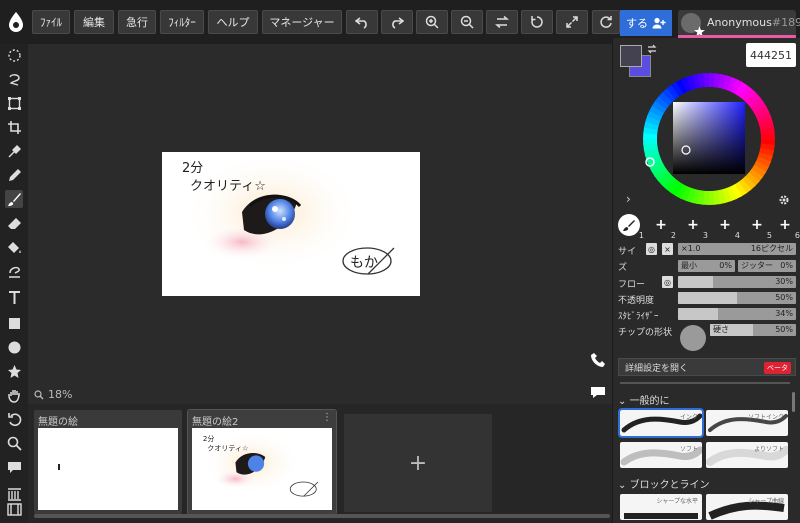 This screenshot has height=523, width=800. What do you see at coordinates (14, 297) in the screenshot?
I see `tool-text` at bounding box center [14, 297].